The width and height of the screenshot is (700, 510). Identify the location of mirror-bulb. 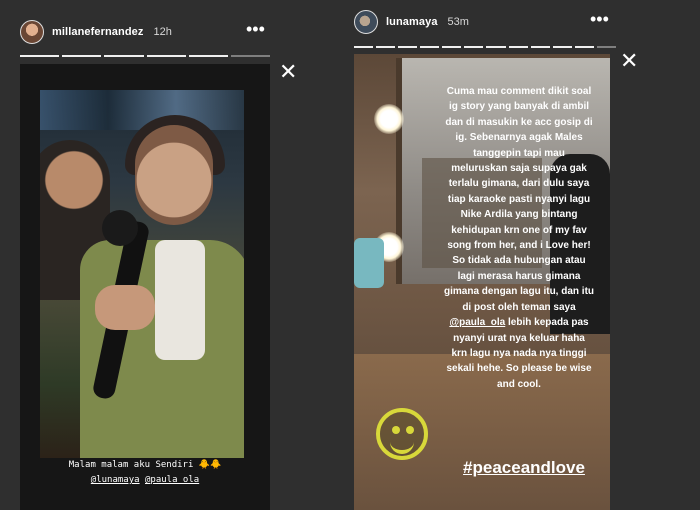
(389, 119).